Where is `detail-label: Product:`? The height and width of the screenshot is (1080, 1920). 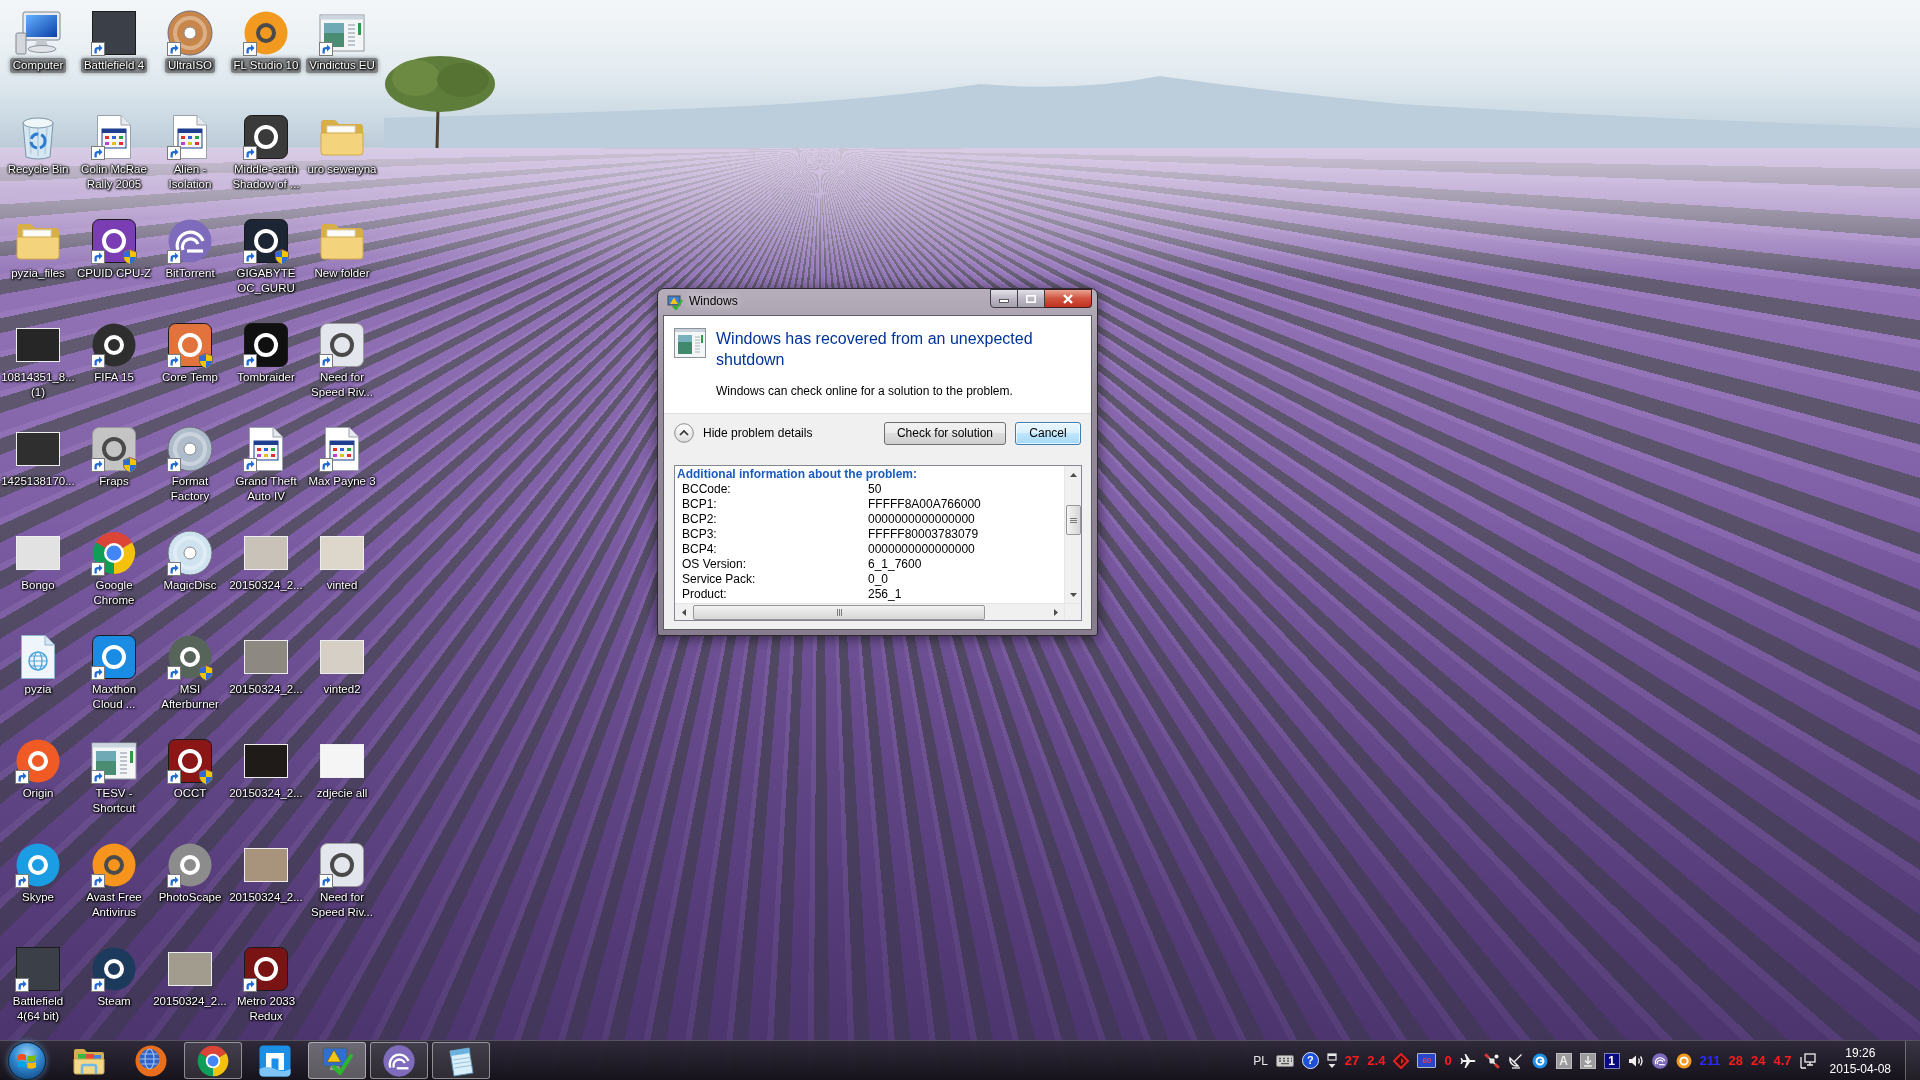
detail-label: Product: is located at coordinates (704, 594).